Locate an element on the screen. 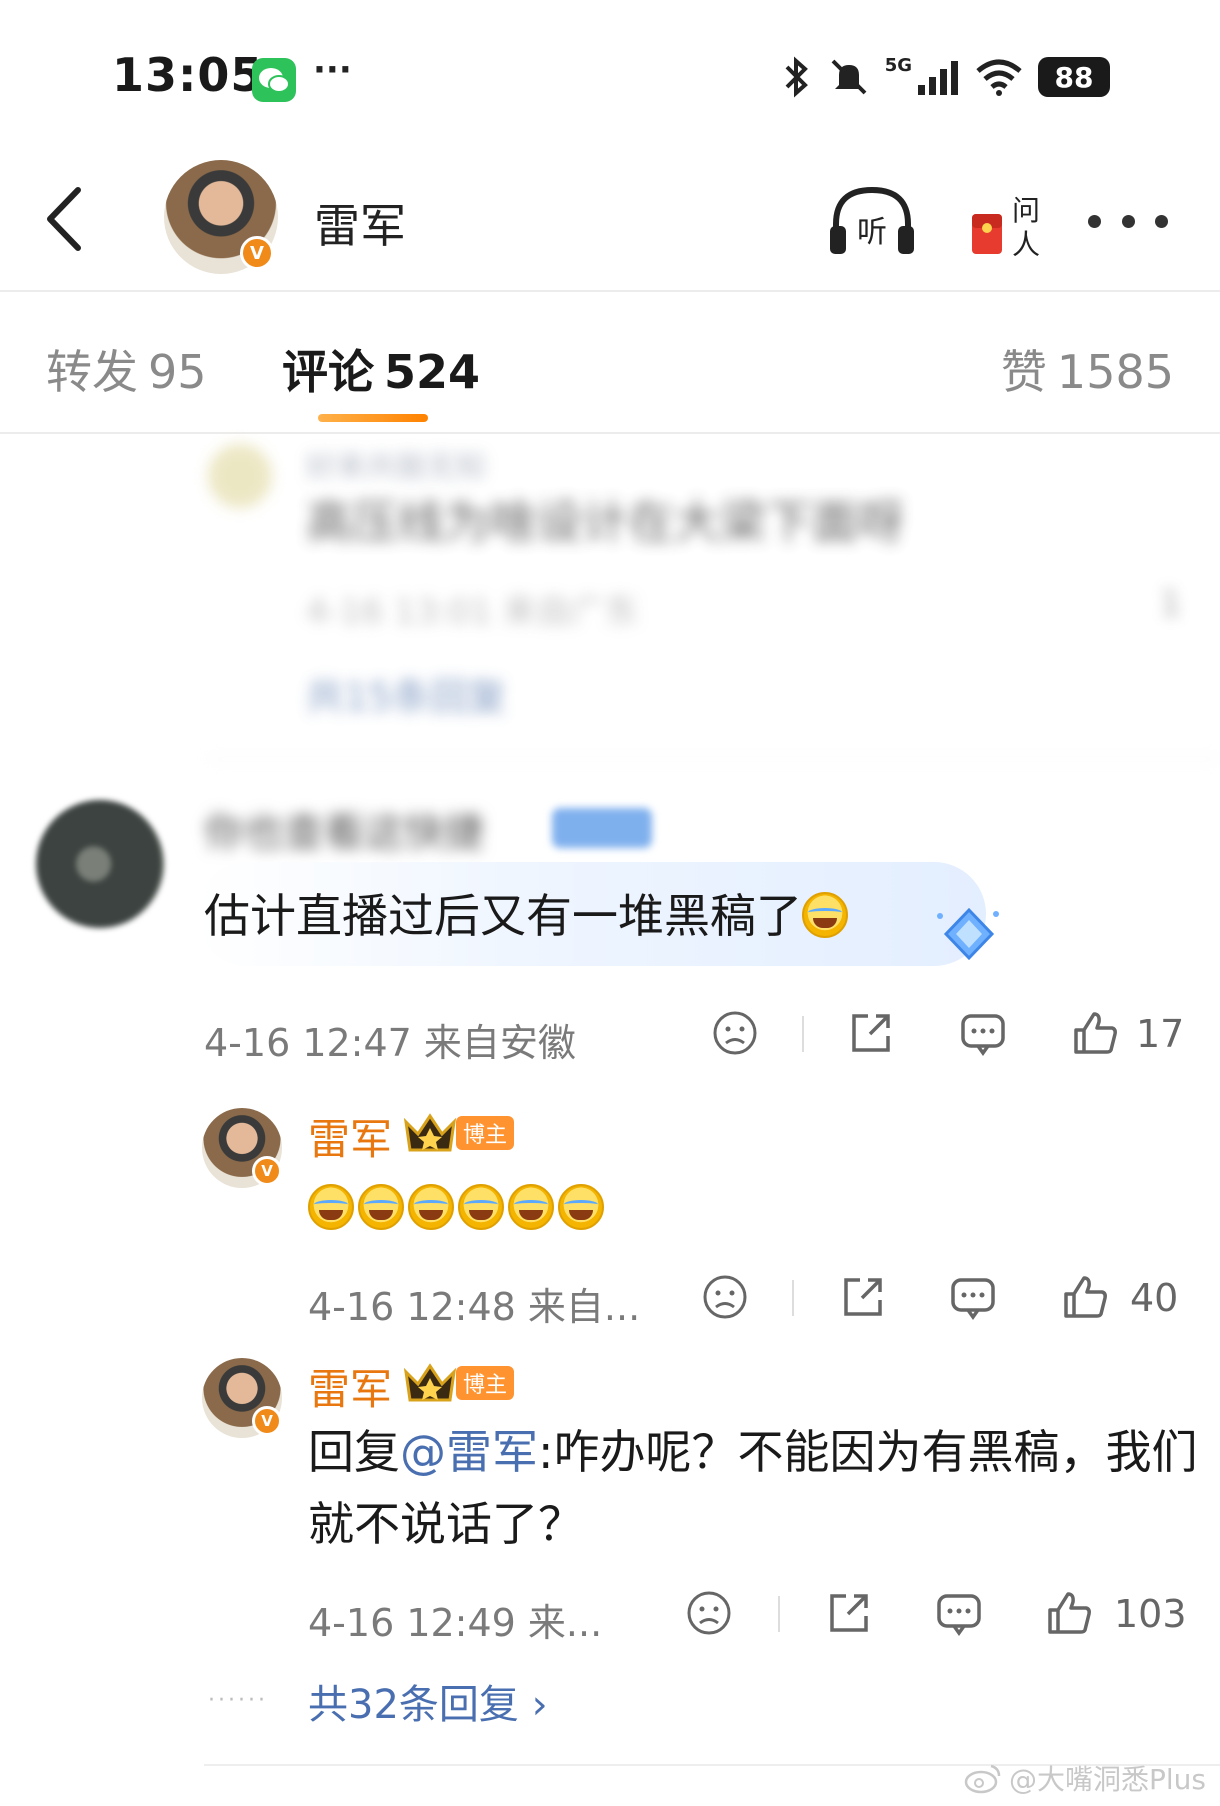 The width and height of the screenshot is (1220, 1806). tab-comments: 评论 524 is located at coordinates (381, 369).